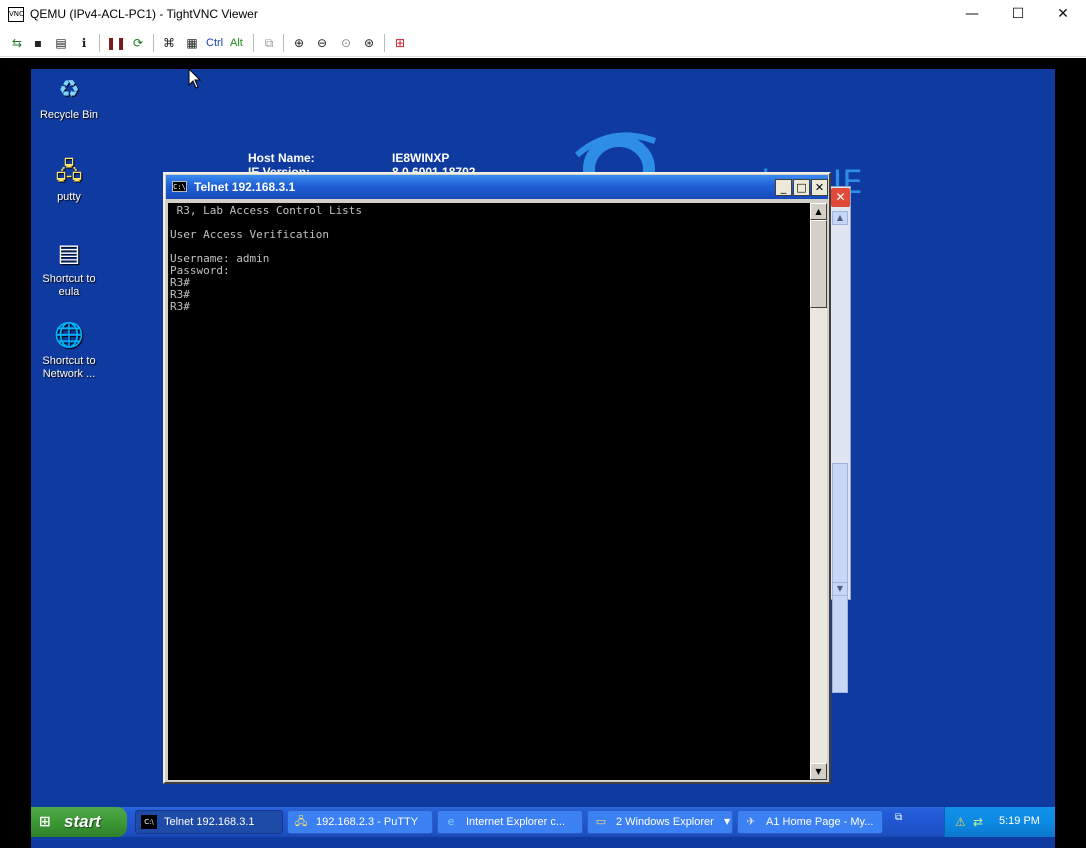 The image size is (1086, 848). Describe the element at coordinates (200, 270) in the screenshot. I see `console-line: Password:` at that location.